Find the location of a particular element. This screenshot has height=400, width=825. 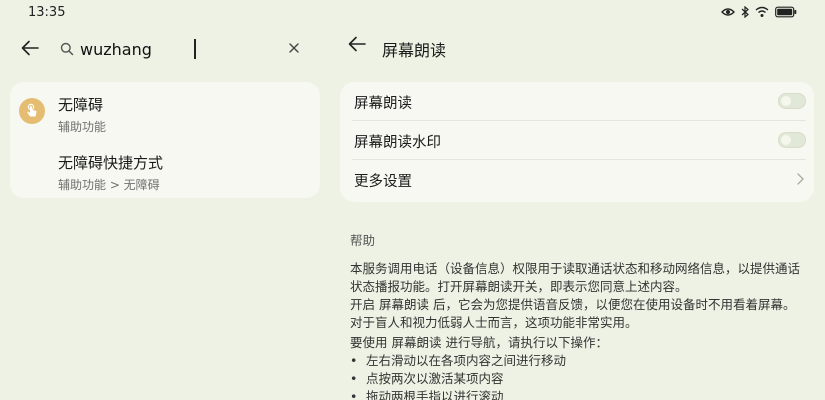

help-bullet: • 拖动两根手指以进行滚动 is located at coordinates (427, 394).